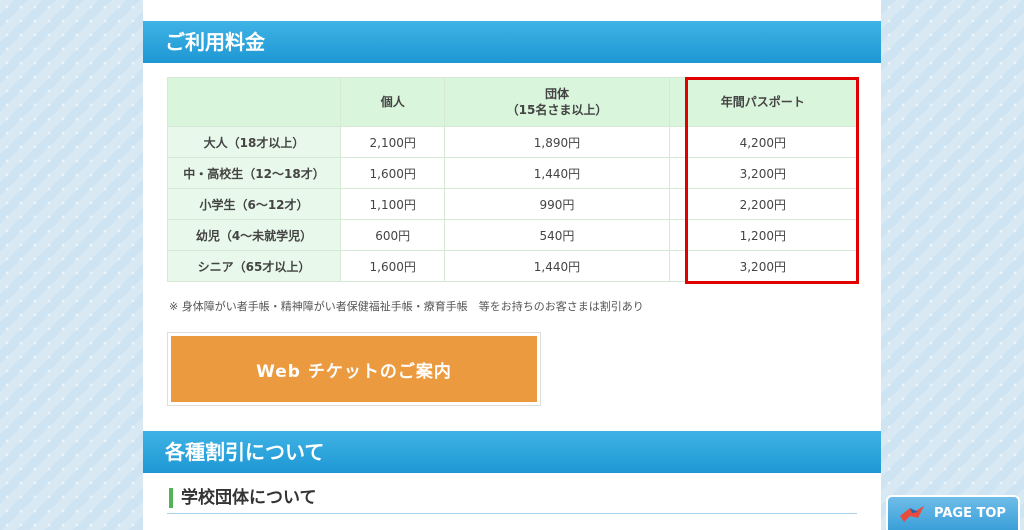  I want to click on row-label: 中・高校生（12〜18才）, so click(254, 173).